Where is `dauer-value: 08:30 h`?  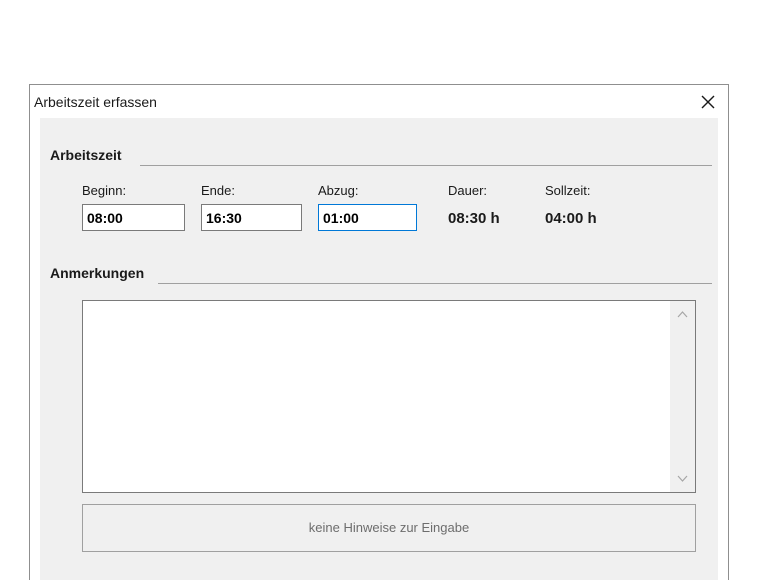 dauer-value: 08:30 h is located at coordinates (474, 218).